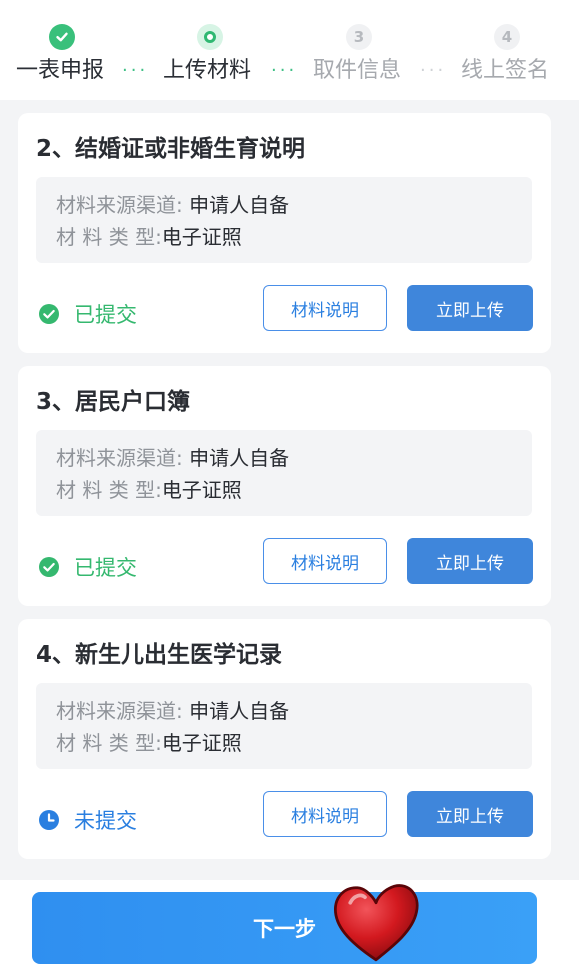  What do you see at coordinates (60, 70) in the screenshot?
I see `step-1-label: 一表申报` at bounding box center [60, 70].